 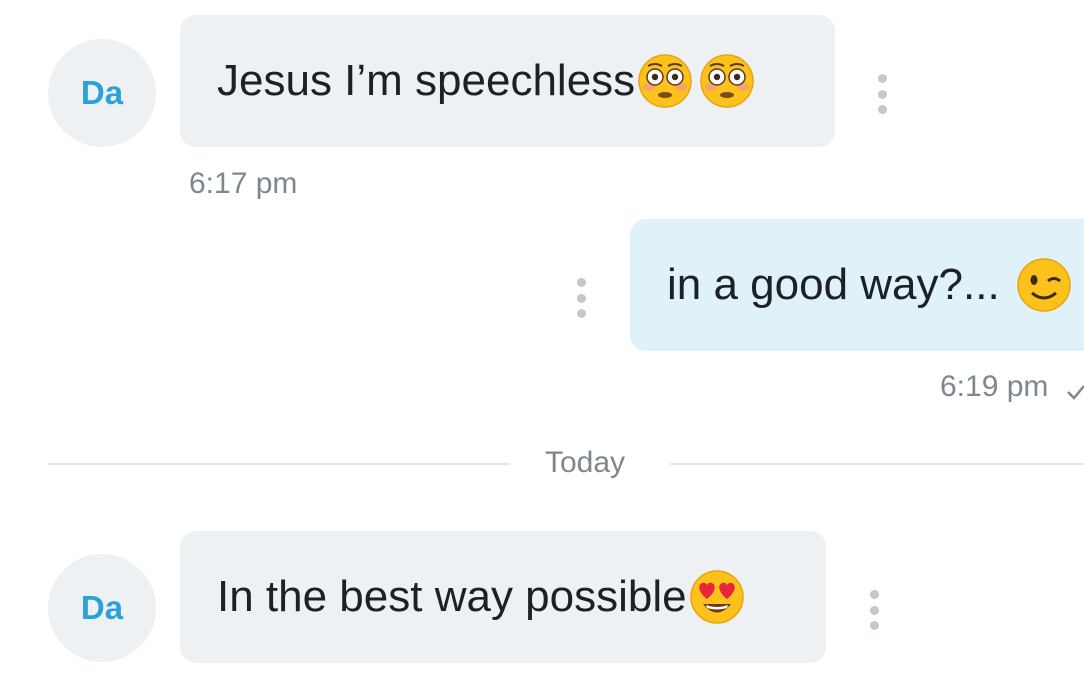 I want to click on date-divider-label: Today, so click(x=585, y=462).